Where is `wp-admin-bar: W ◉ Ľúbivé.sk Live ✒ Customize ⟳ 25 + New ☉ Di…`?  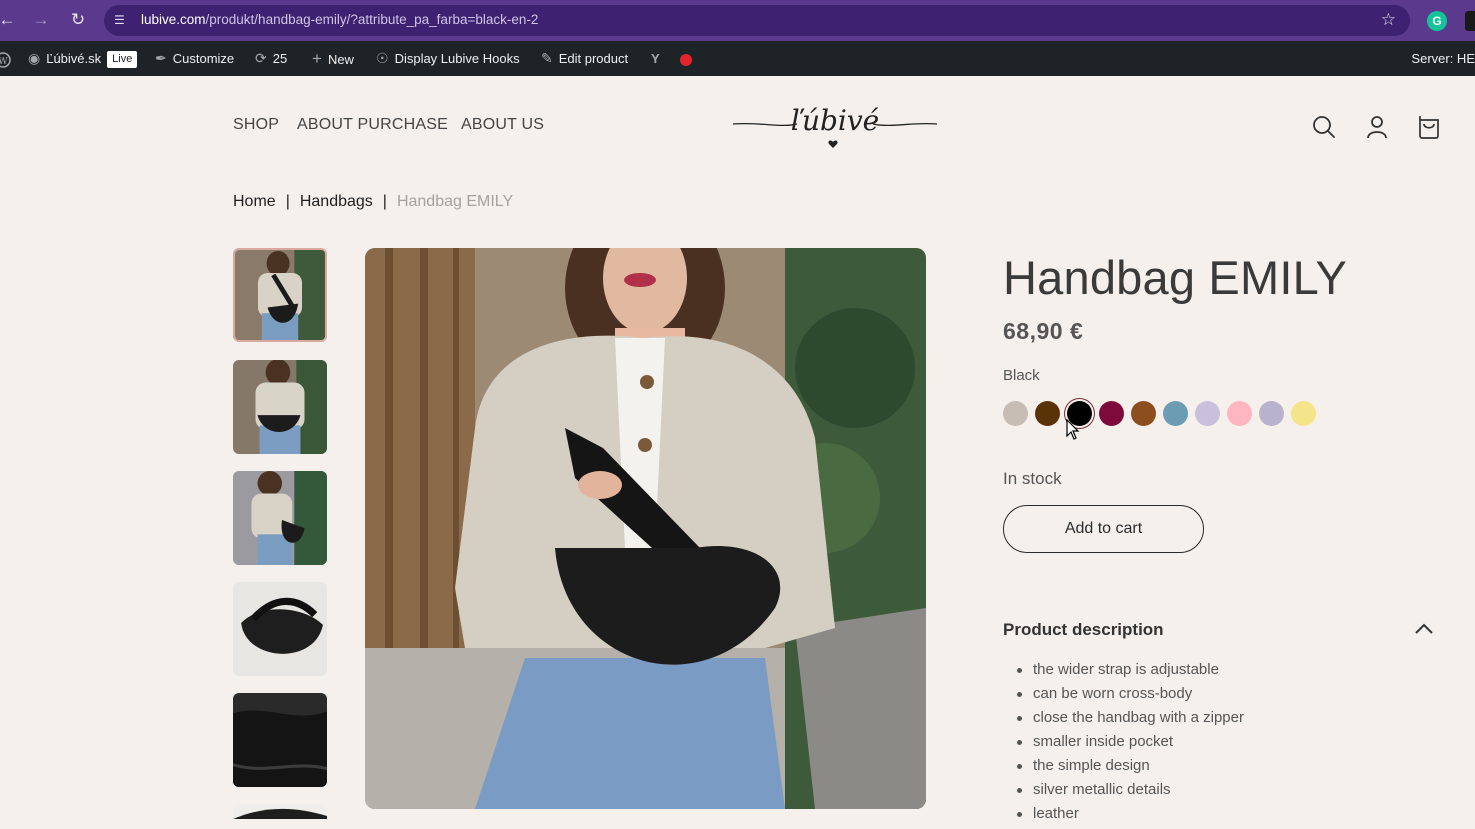
wp-admin-bar: W ◉ Ľúbivé.sk Live ✒ Customize ⟳ 25 + New ☉ Di… is located at coordinates (737, 58).